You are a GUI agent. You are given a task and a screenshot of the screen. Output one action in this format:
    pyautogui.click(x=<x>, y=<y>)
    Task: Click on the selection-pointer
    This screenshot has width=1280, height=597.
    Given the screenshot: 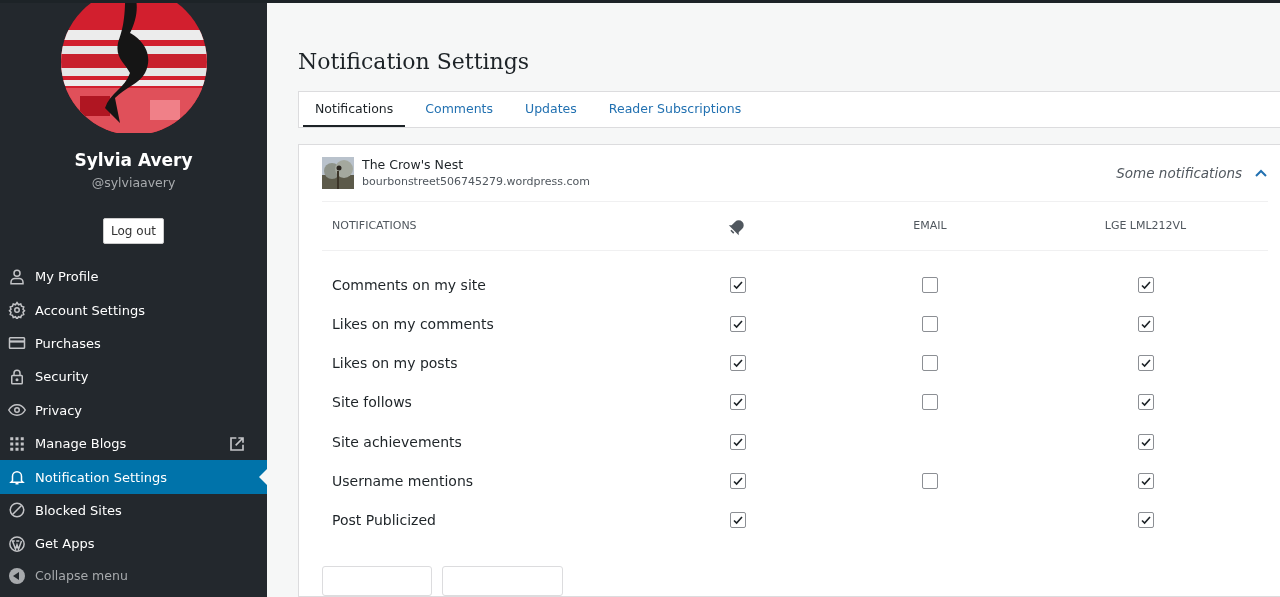 What is the action you would take?
    pyautogui.click(x=263, y=477)
    